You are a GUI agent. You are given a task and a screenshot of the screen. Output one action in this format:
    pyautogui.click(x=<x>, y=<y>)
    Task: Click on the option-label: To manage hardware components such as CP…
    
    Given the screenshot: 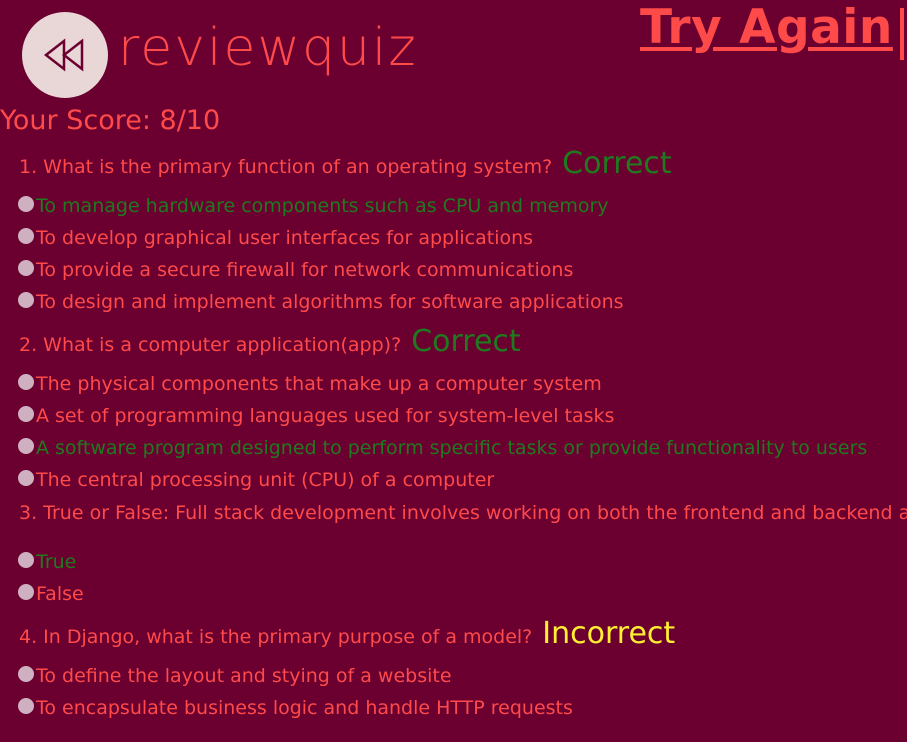 What is the action you would take?
    pyautogui.click(x=322, y=206)
    